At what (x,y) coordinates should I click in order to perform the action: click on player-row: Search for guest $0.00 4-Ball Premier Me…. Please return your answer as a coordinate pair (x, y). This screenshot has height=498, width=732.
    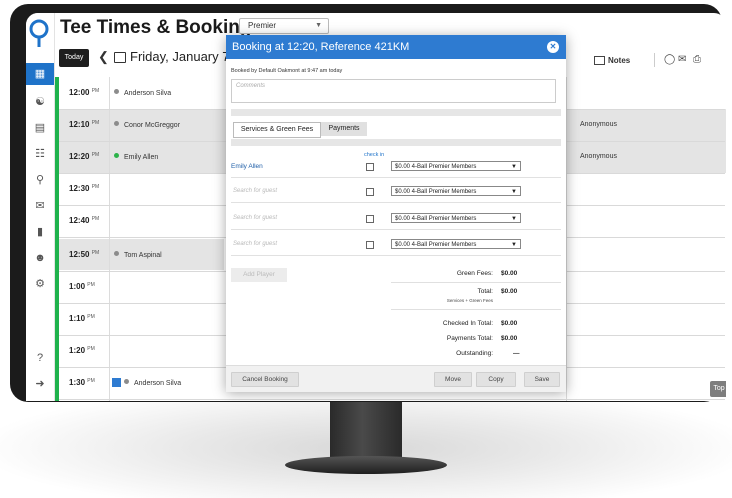
    Looking at the image, I should click on (396, 246).